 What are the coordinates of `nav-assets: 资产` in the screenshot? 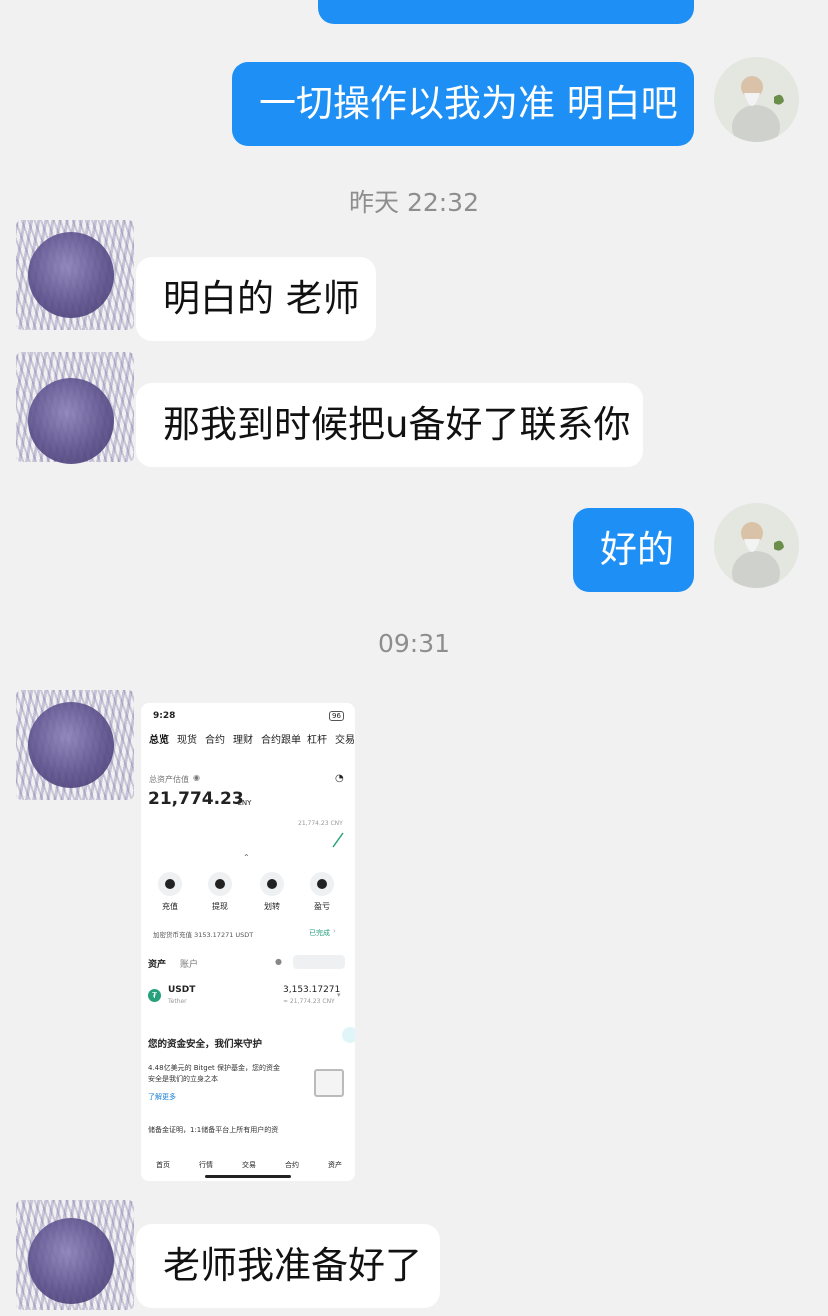 It's located at (335, 1165).